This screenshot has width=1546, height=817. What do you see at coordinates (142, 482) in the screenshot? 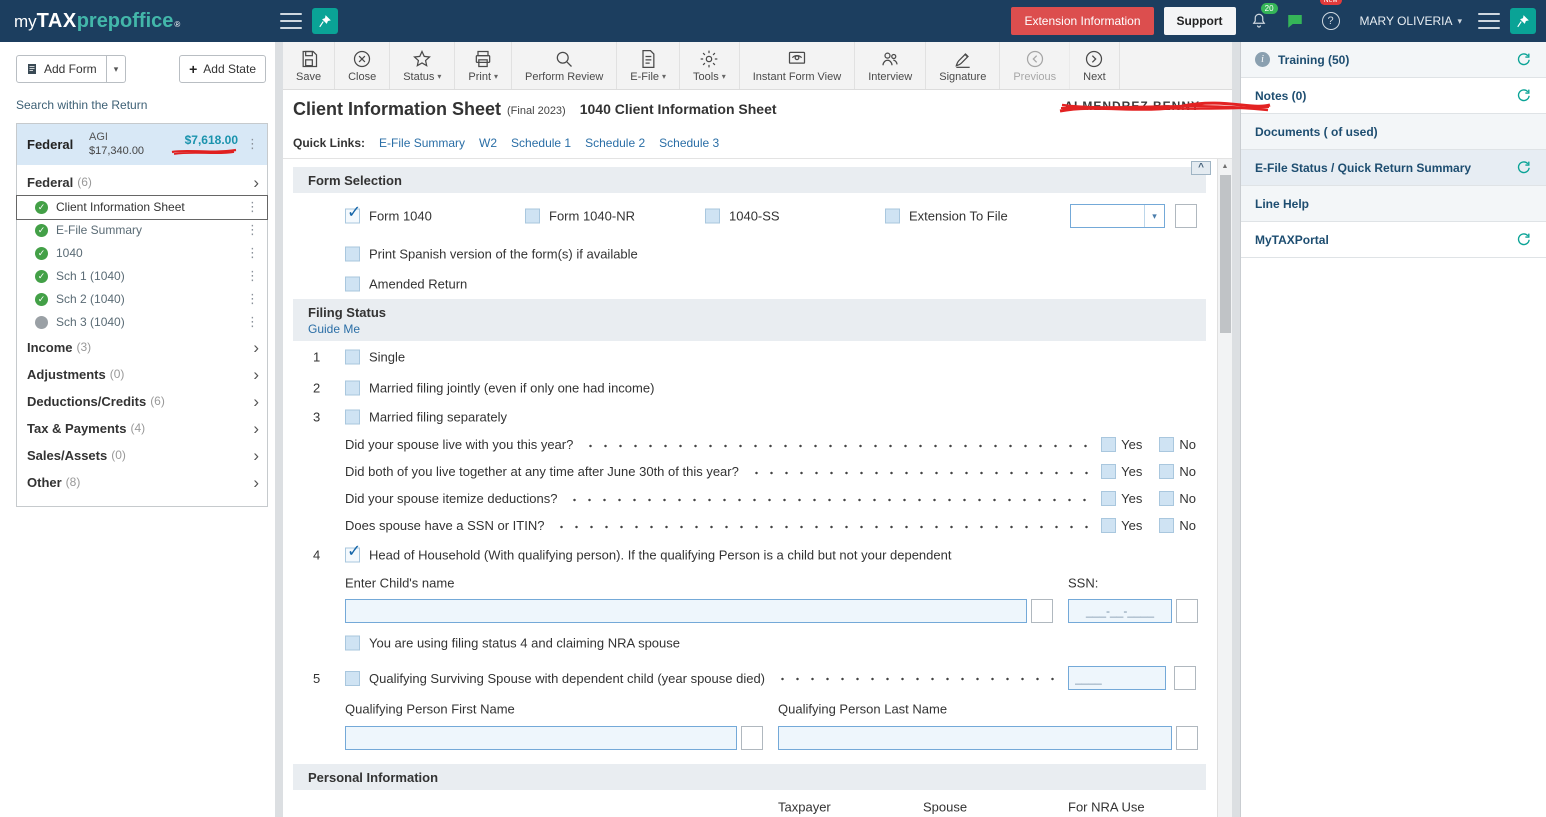
I see `tree-group-other: Other (8) ›` at bounding box center [142, 482].